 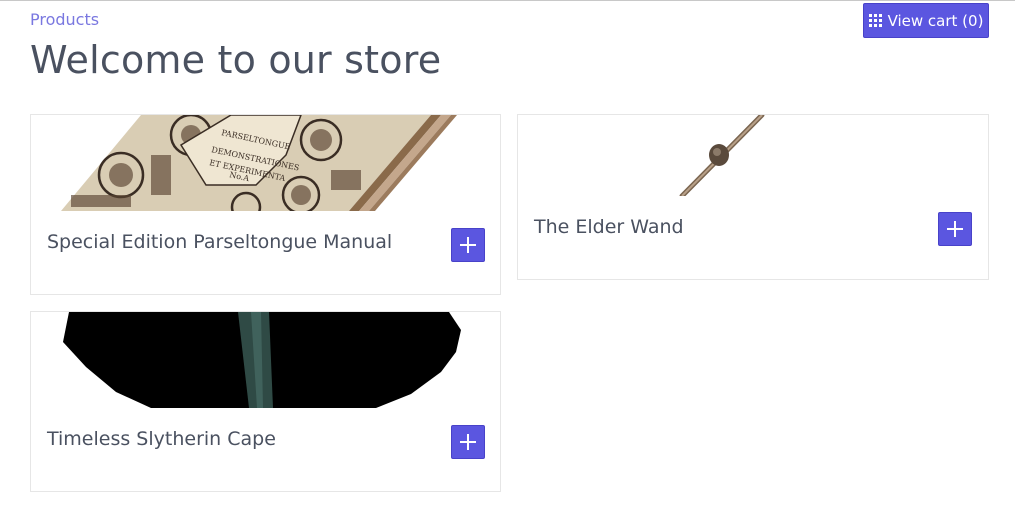 I want to click on product-name: Special Edition Parseltongue Manual, so click(x=220, y=242).